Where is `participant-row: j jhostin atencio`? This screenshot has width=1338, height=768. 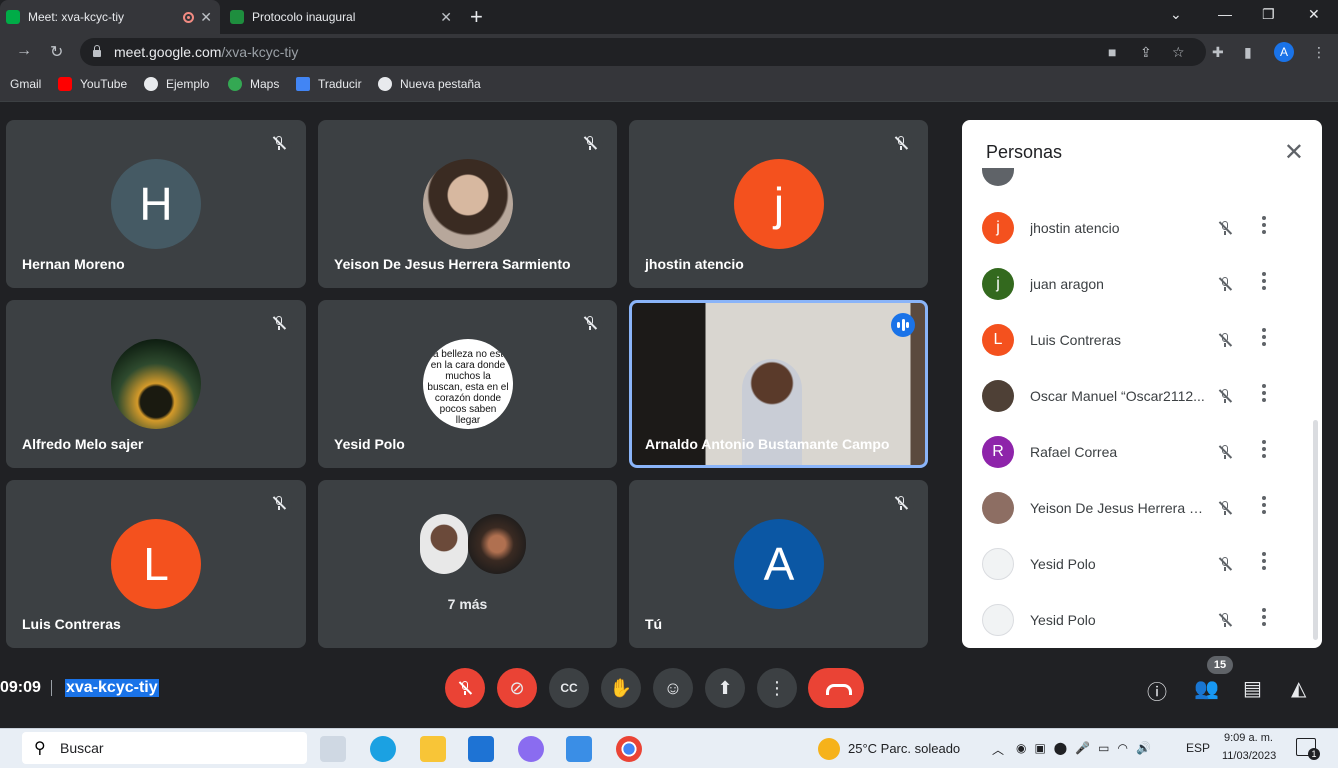 participant-row: j jhostin atencio is located at coordinates (1137, 228).